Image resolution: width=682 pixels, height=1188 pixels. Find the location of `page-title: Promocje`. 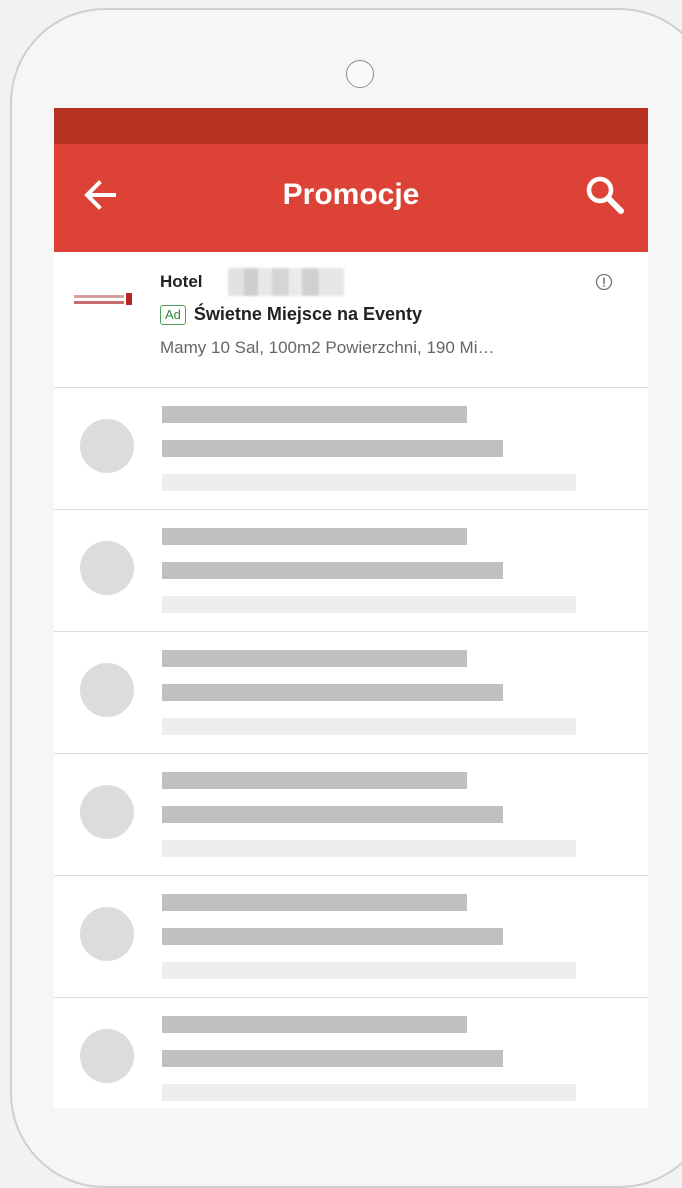

page-title: Promocje is located at coordinates (351, 194).